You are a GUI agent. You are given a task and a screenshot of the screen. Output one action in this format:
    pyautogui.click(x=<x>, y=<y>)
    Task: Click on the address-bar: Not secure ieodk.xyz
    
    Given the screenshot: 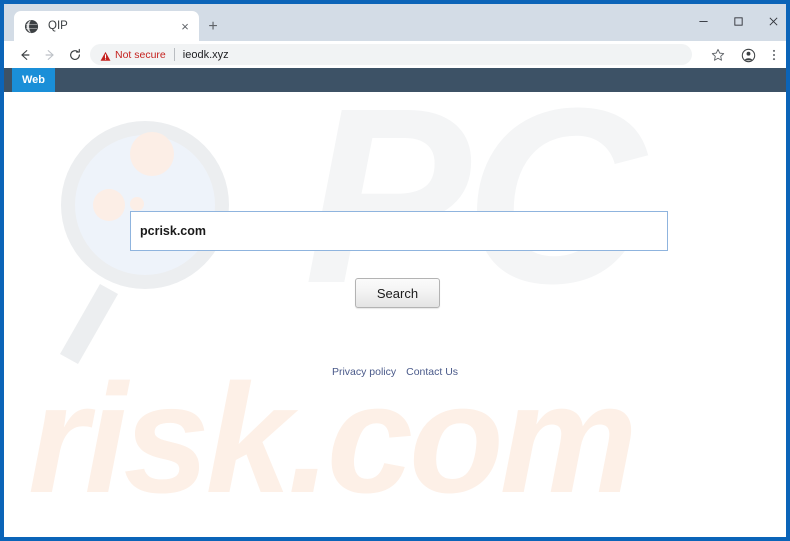 What is the action you would take?
    pyautogui.click(x=391, y=54)
    